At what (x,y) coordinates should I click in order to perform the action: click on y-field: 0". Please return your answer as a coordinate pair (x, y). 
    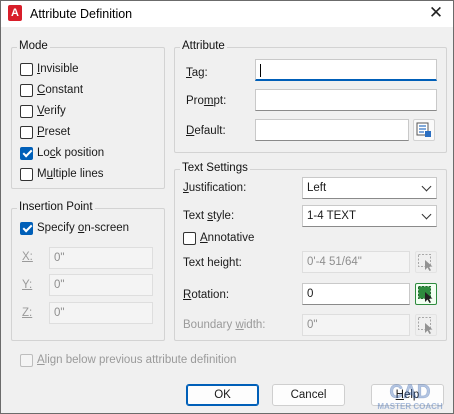
    Looking at the image, I should click on (101, 285).